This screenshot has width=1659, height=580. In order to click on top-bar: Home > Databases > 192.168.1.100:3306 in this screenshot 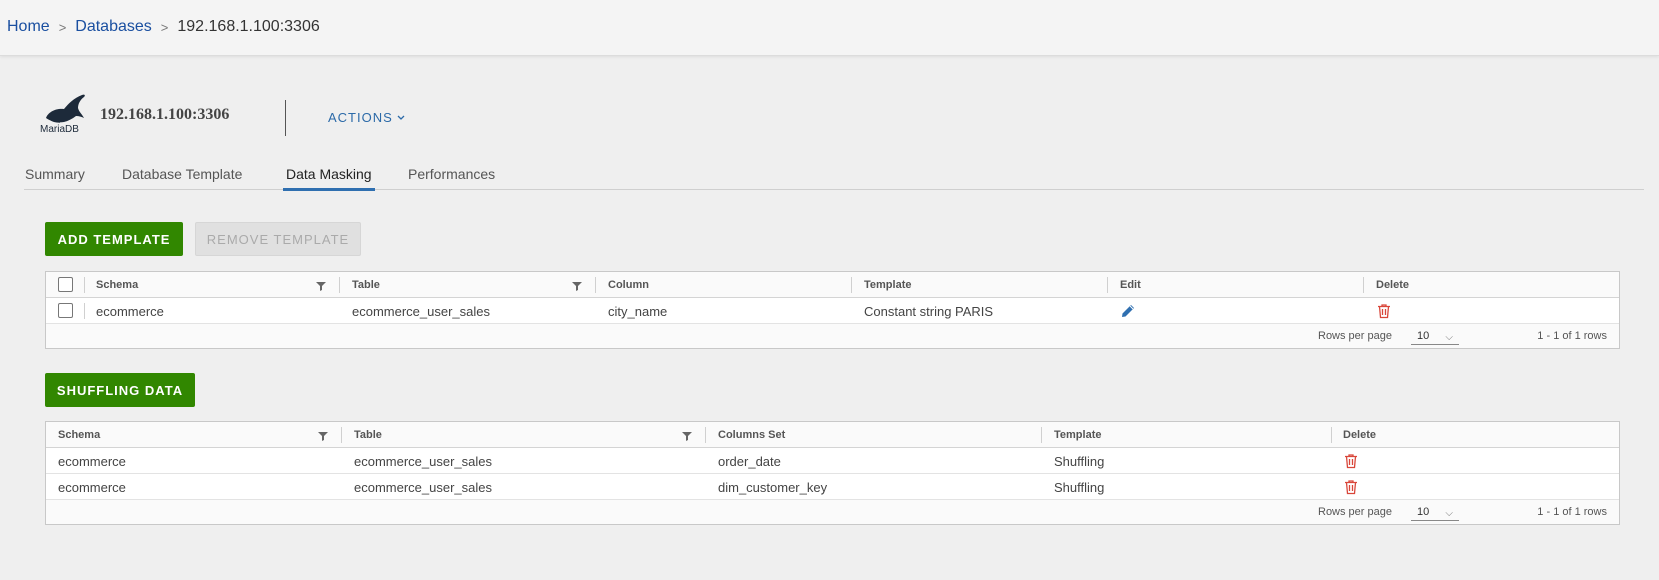, I will do `click(829, 28)`.